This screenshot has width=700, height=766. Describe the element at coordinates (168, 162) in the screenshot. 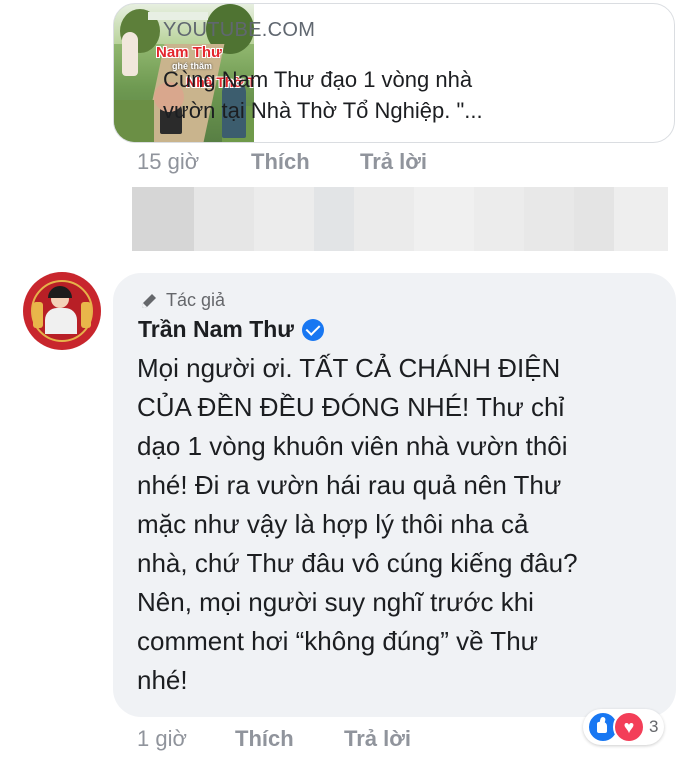

I see `comment-timestamp: 15 giờ` at that location.